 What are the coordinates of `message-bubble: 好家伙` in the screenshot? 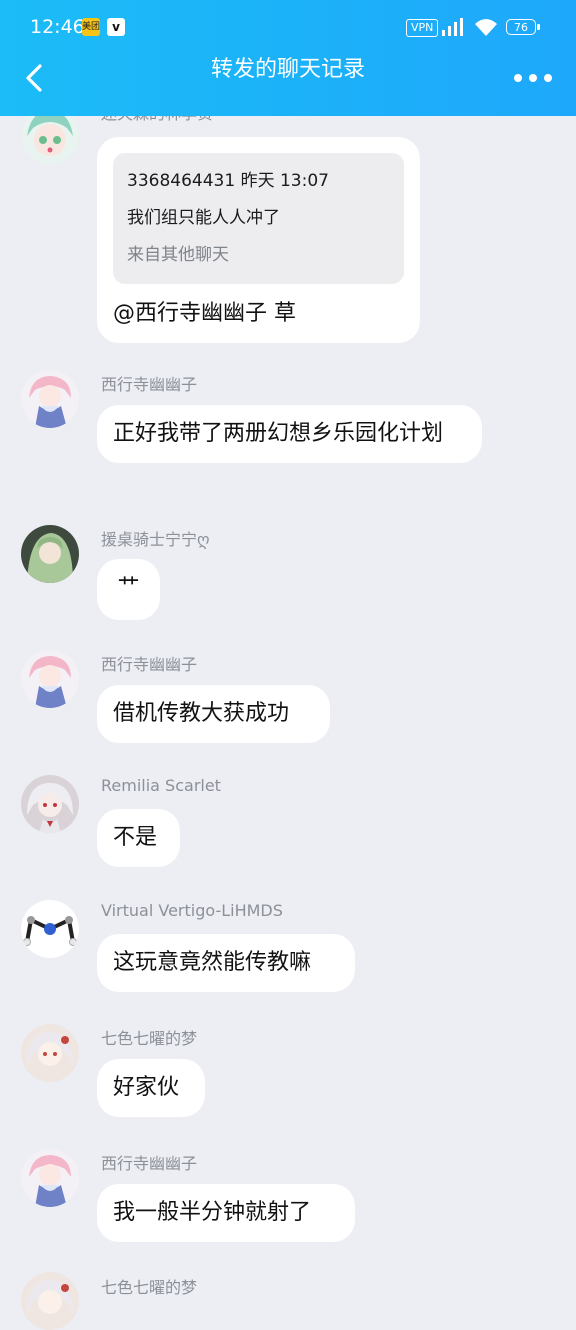 It's located at (151, 1088).